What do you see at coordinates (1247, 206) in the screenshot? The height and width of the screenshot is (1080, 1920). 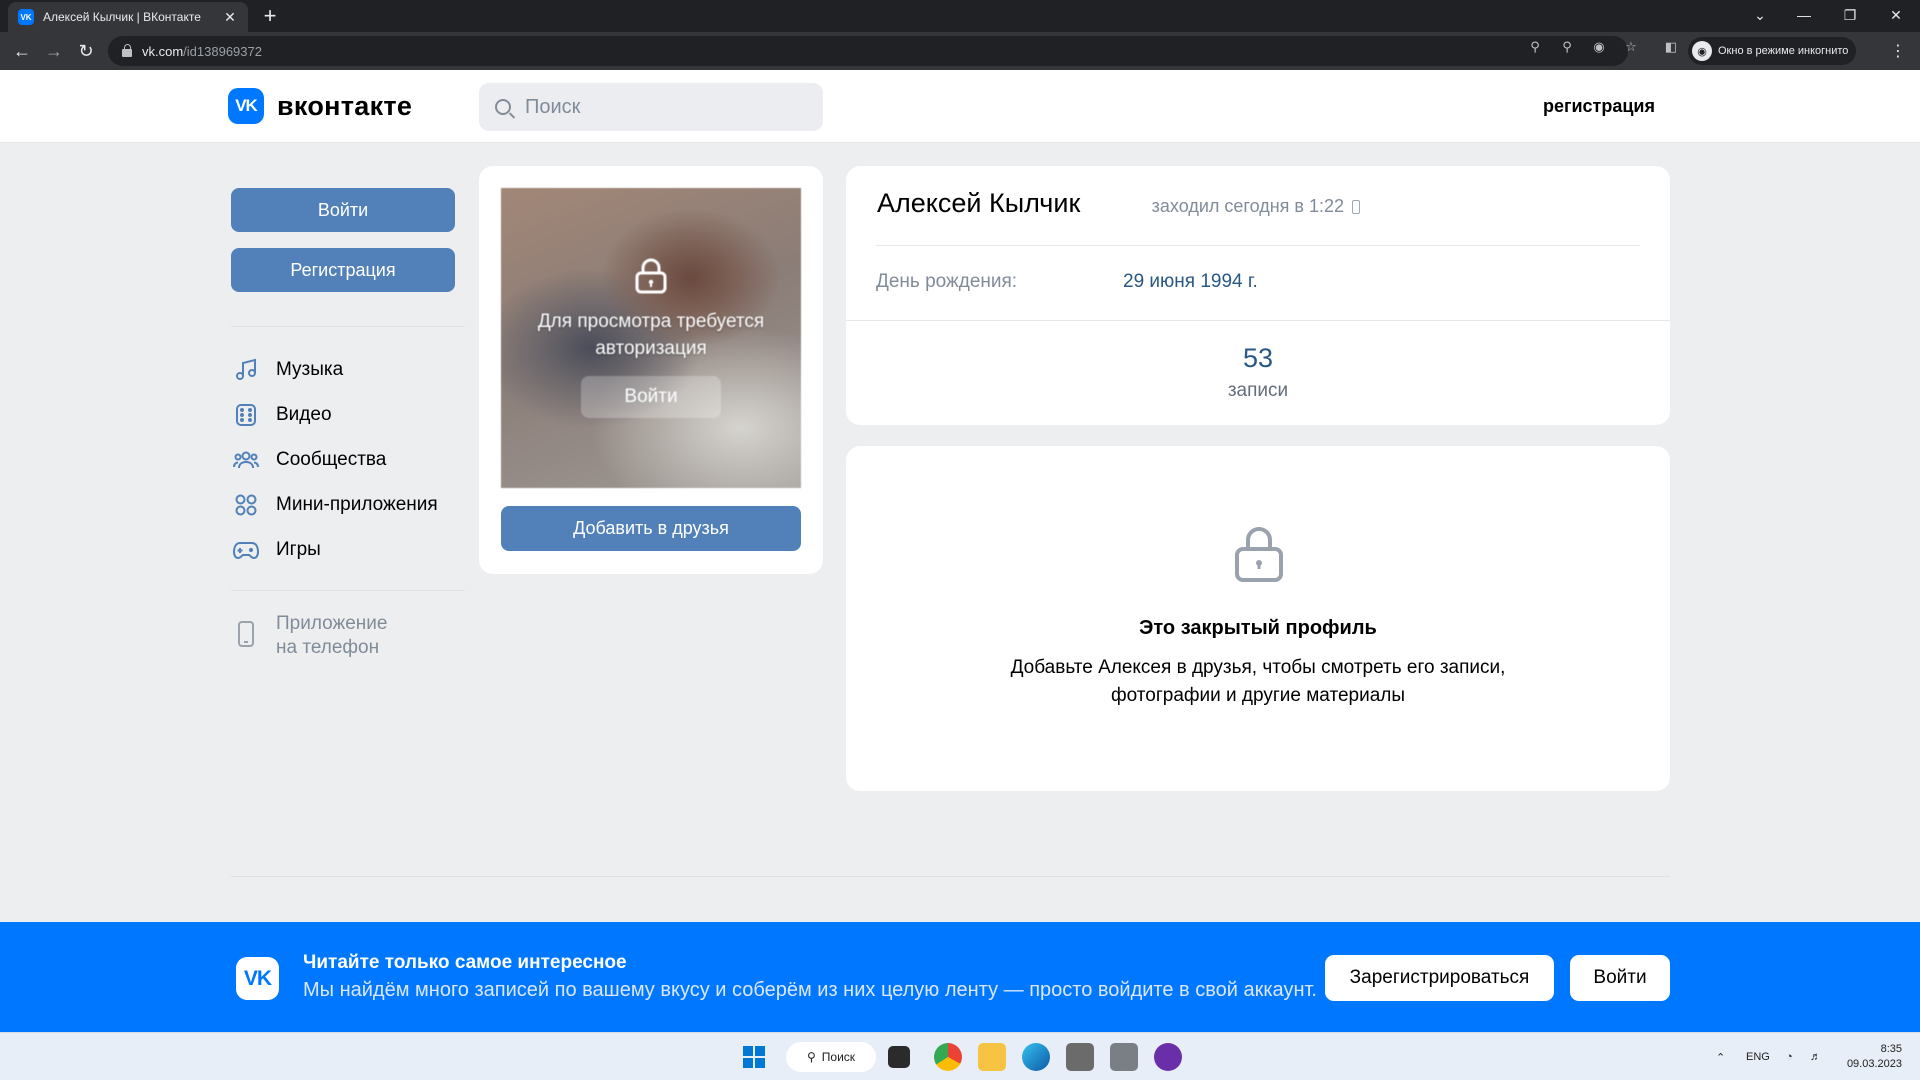 I see `last-seen-text: заходил сегодня в 1:22` at bounding box center [1247, 206].